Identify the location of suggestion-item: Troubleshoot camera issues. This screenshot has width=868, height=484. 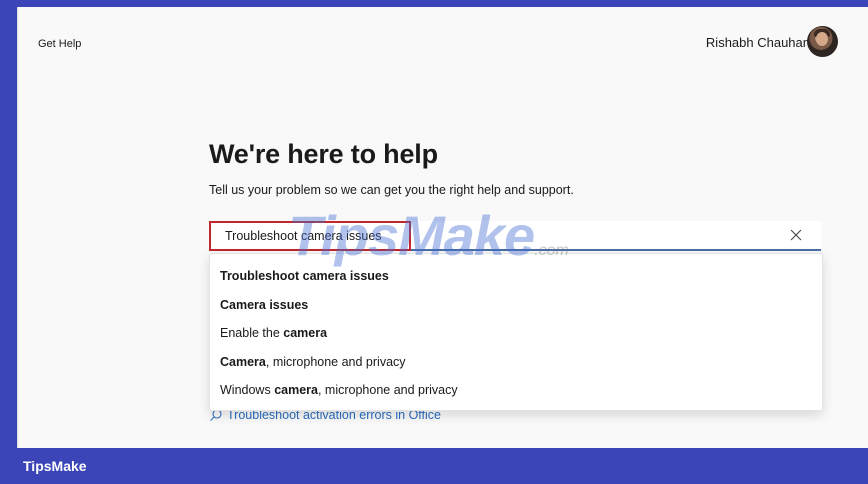
(304, 276).